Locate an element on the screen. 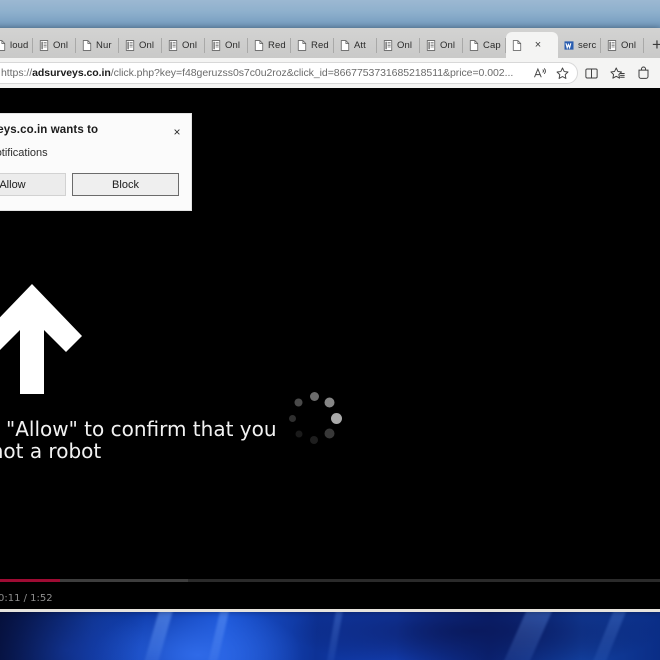 The width and height of the screenshot is (660, 660). tab-title: serc is located at coordinates (587, 45).